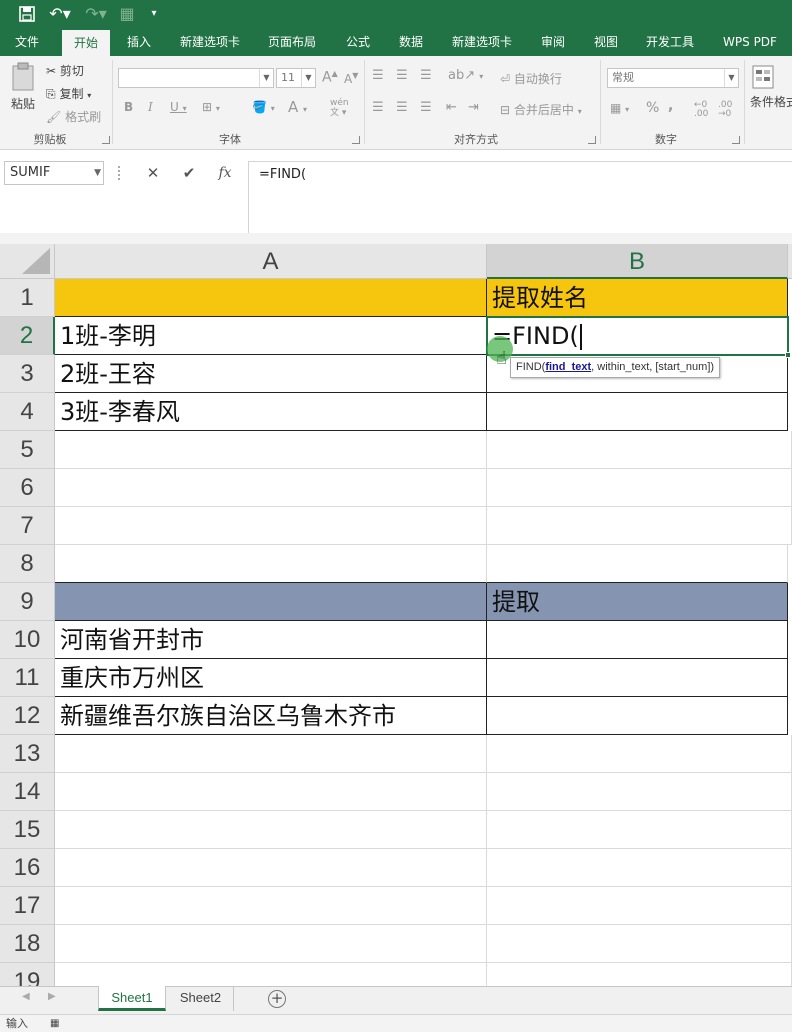 The width and height of the screenshot is (792, 1032). What do you see at coordinates (271, 602) in the screenshot?
I see `cell-a9` at bounding box center [271, 602].